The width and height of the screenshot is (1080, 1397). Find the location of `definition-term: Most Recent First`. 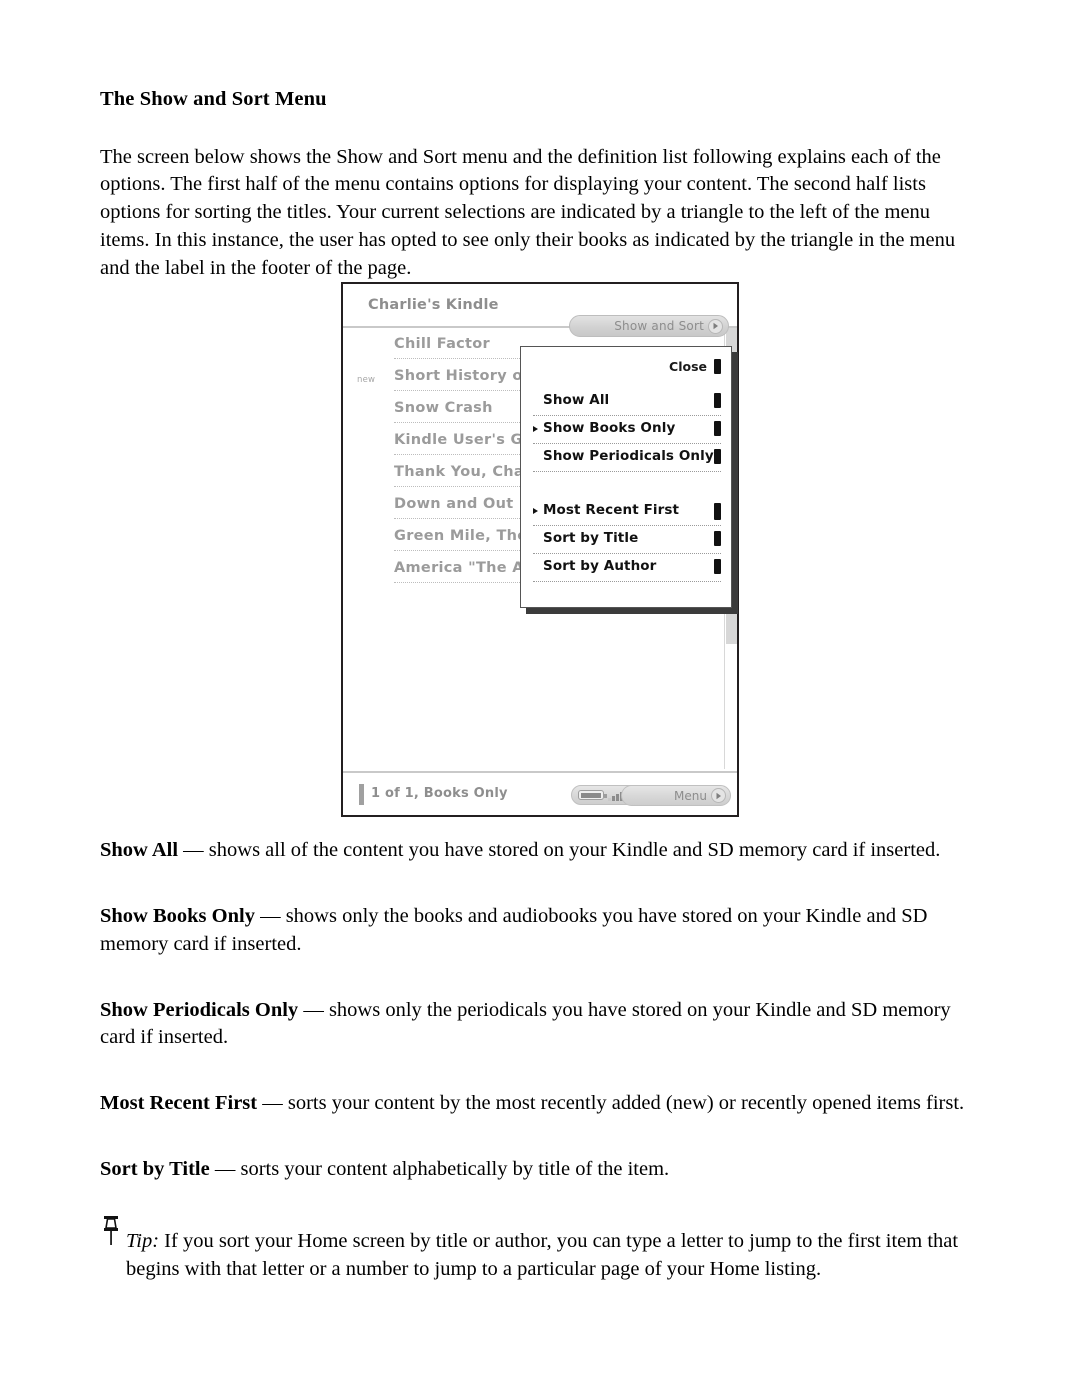

definition-term: Most Recent First is located at coordinates (179, 1103).